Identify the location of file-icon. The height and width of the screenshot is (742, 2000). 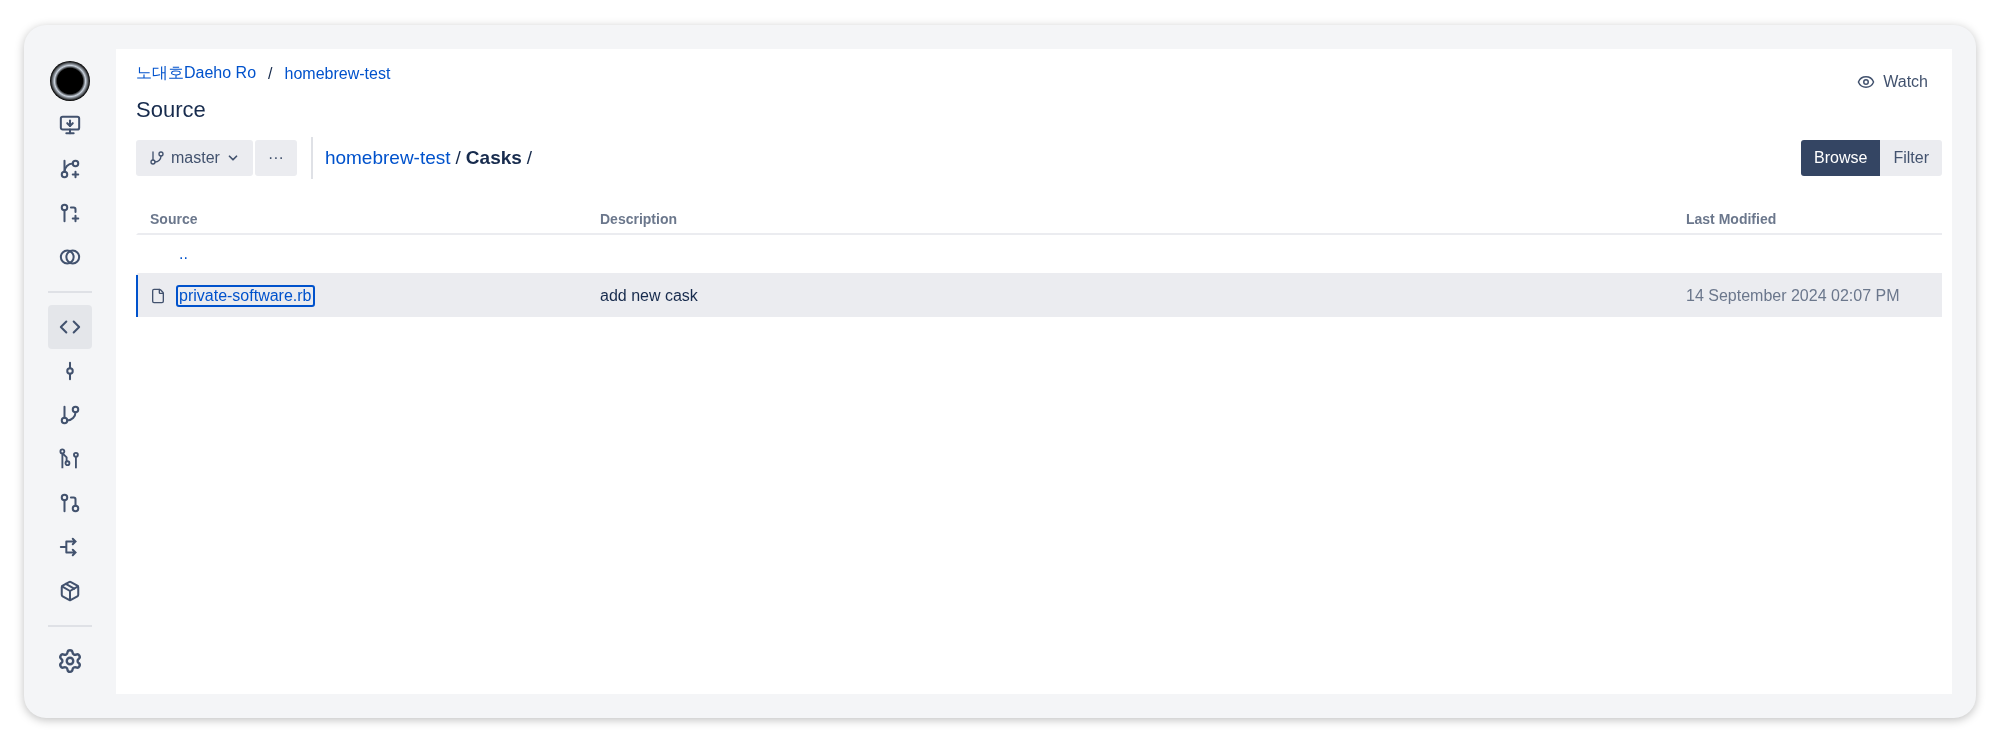
(158, 296).